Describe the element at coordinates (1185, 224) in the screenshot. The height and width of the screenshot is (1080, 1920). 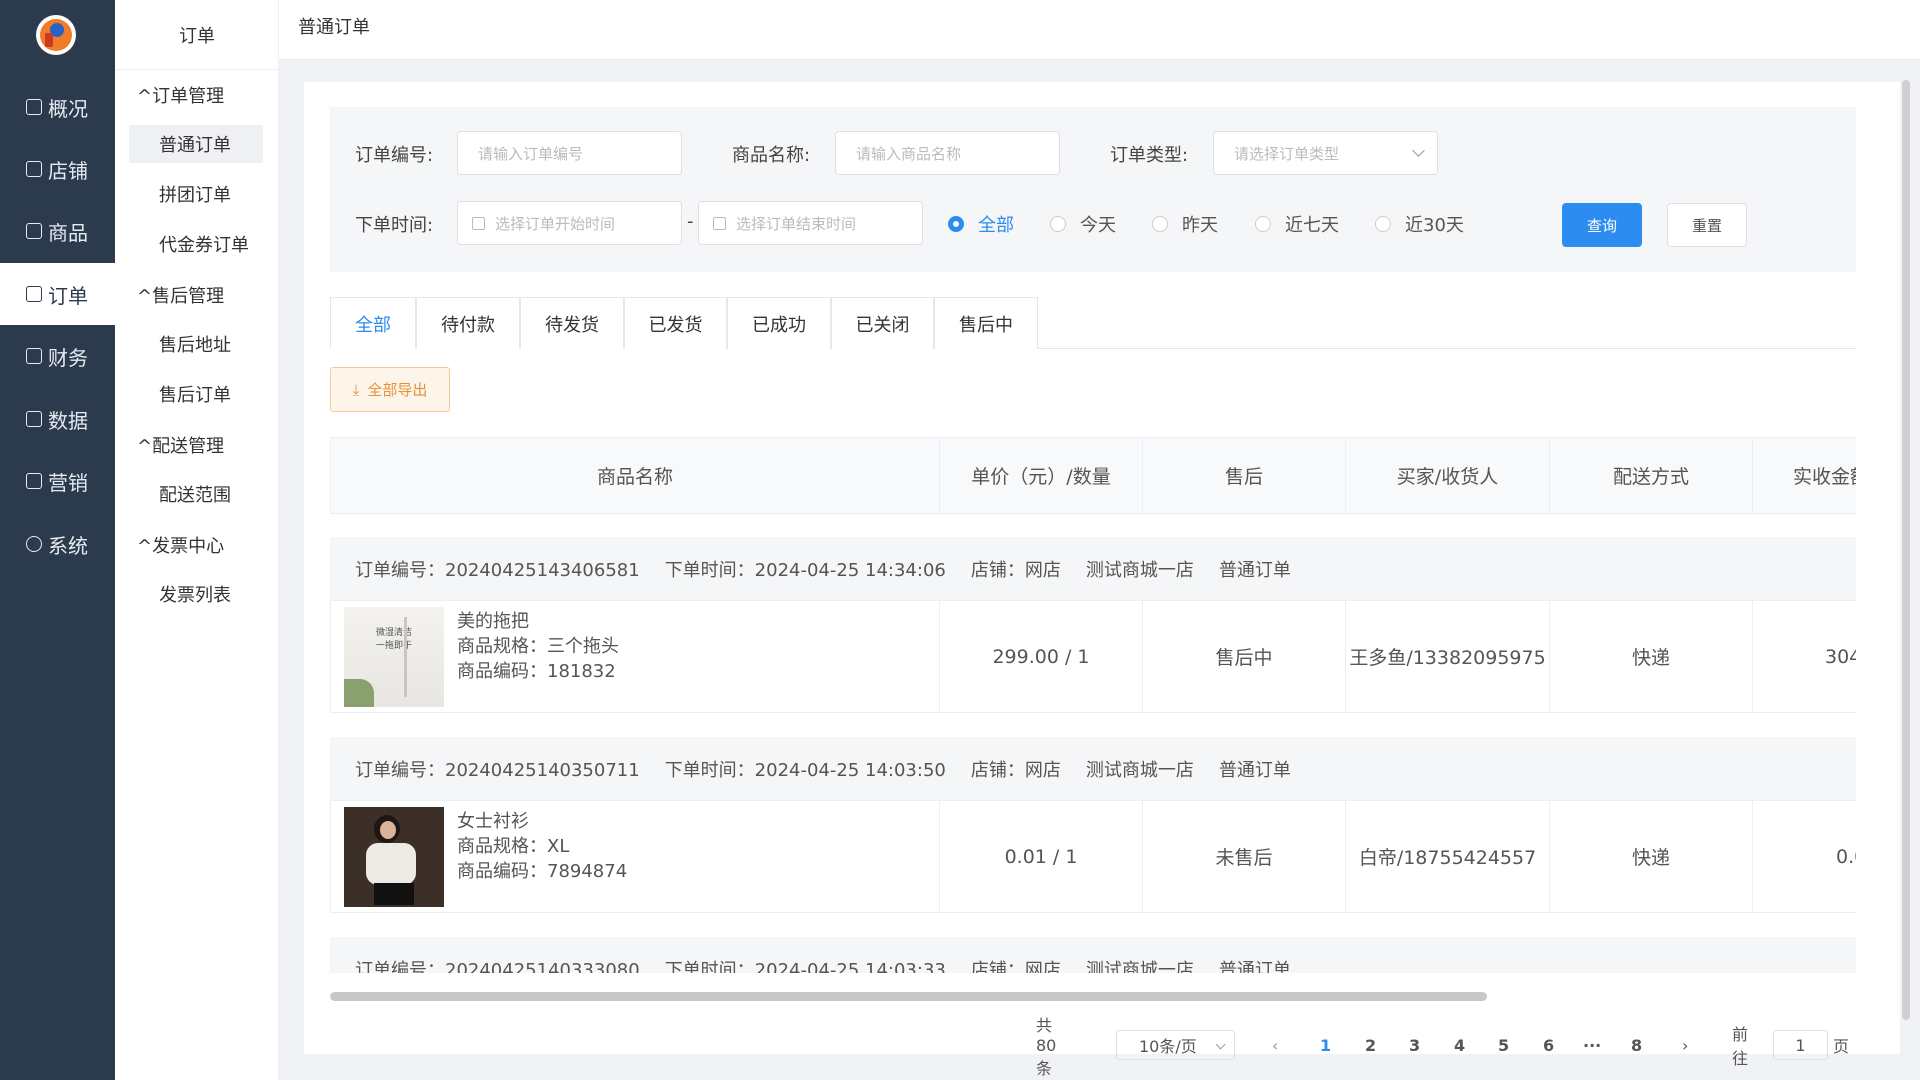
I see `radio-yesterday: 昨天` at that location.